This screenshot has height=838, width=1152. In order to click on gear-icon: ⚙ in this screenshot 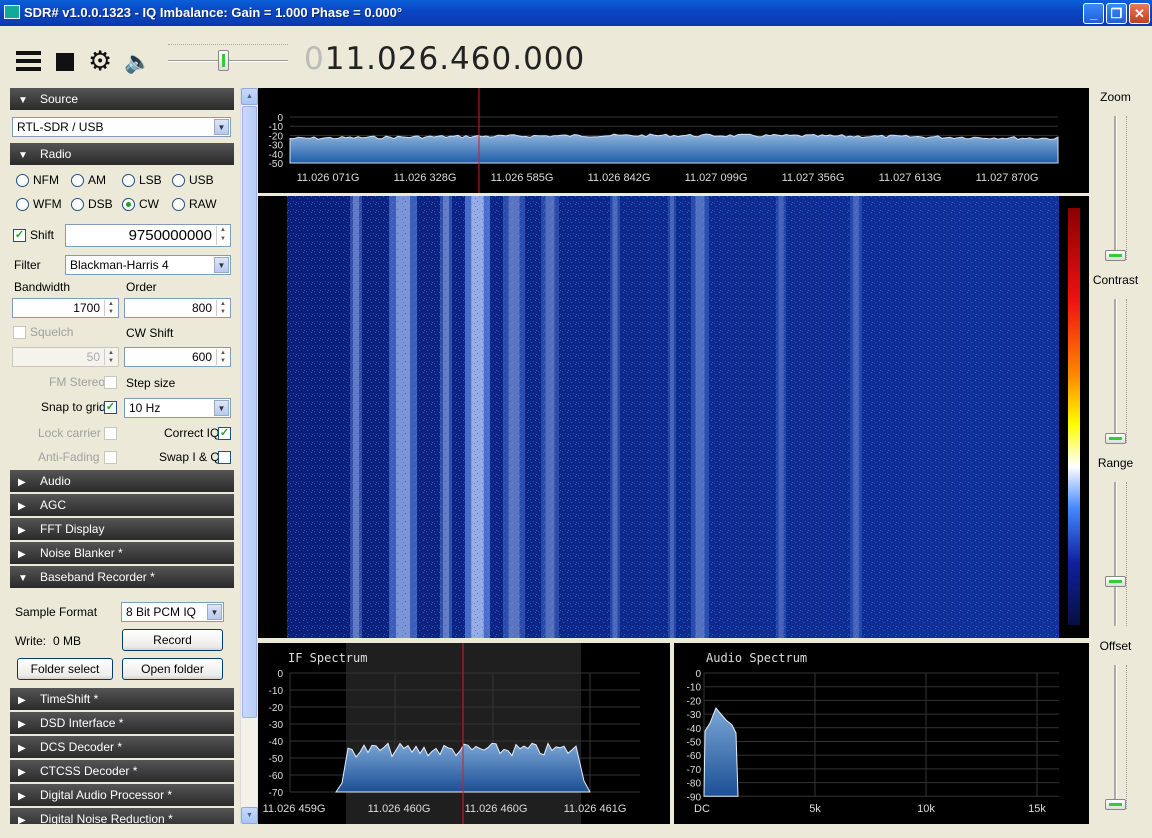, I will do `click(100, 61)`.